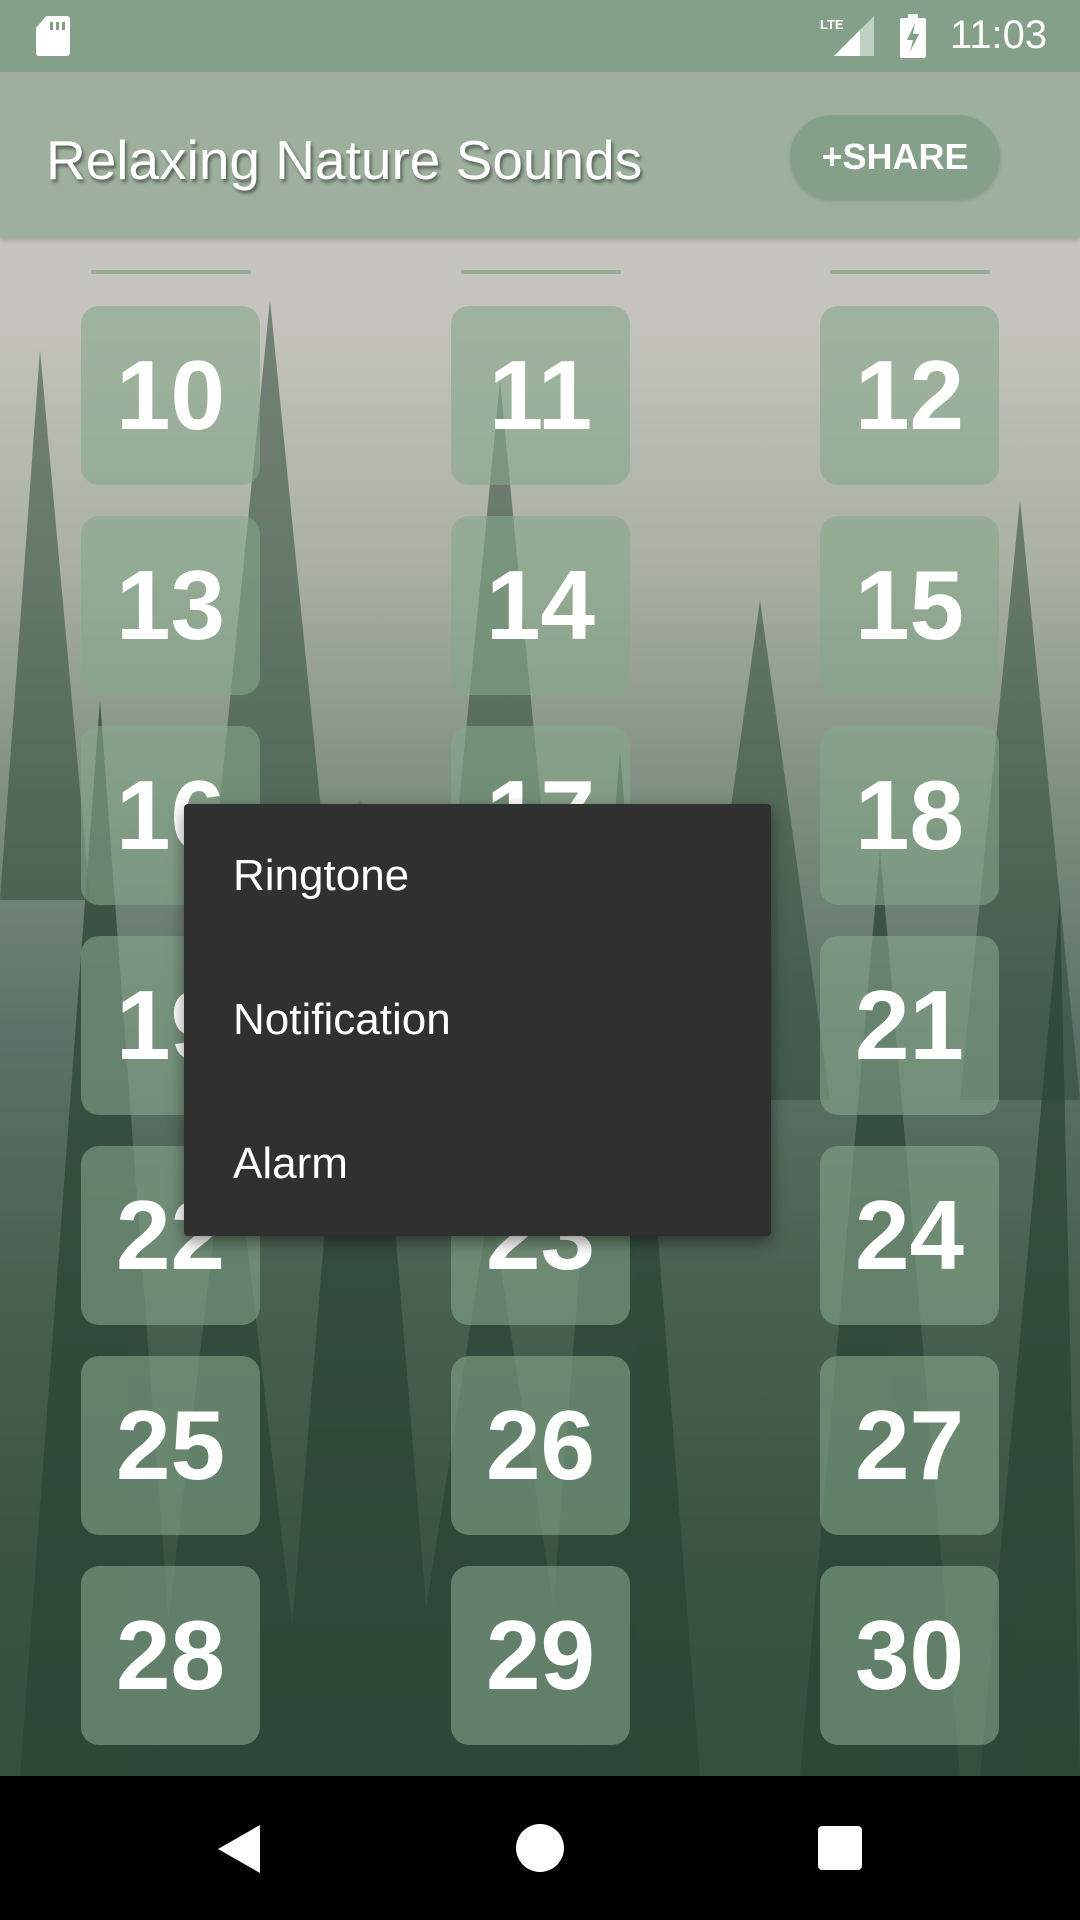  I want to click on menu-item-notification: Notification, so click(477, 1020).